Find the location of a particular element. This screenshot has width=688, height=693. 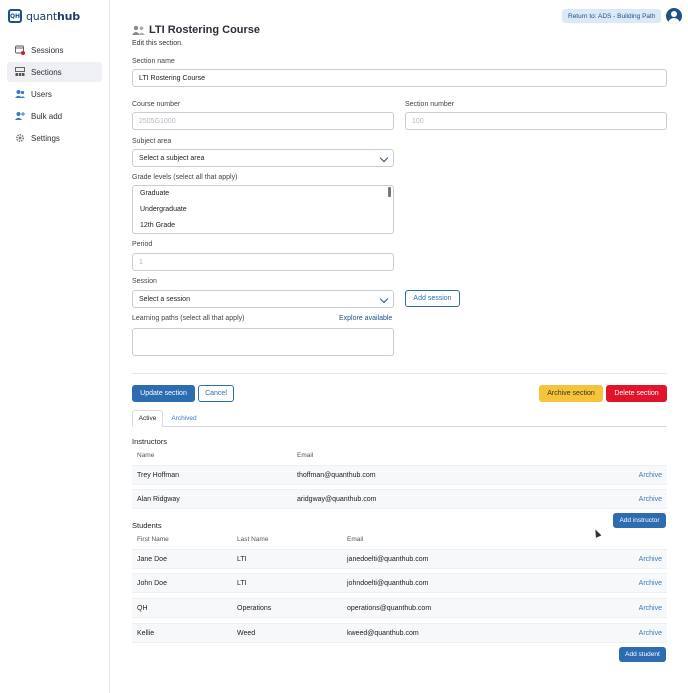

users-icon is located at coordinates (20, 94).